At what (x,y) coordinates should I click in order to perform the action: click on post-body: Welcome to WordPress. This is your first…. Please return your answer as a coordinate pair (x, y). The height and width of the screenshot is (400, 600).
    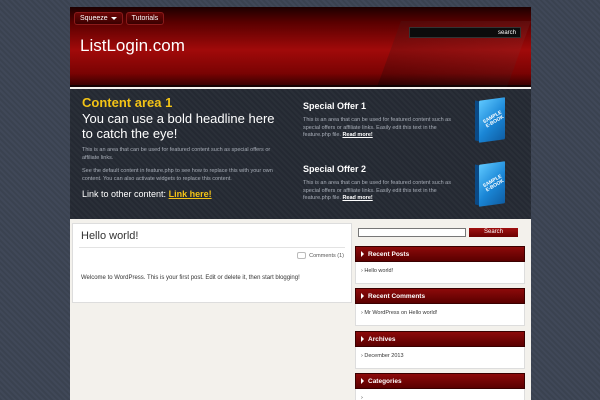
    Looking at the image, I should click on (190, 278).